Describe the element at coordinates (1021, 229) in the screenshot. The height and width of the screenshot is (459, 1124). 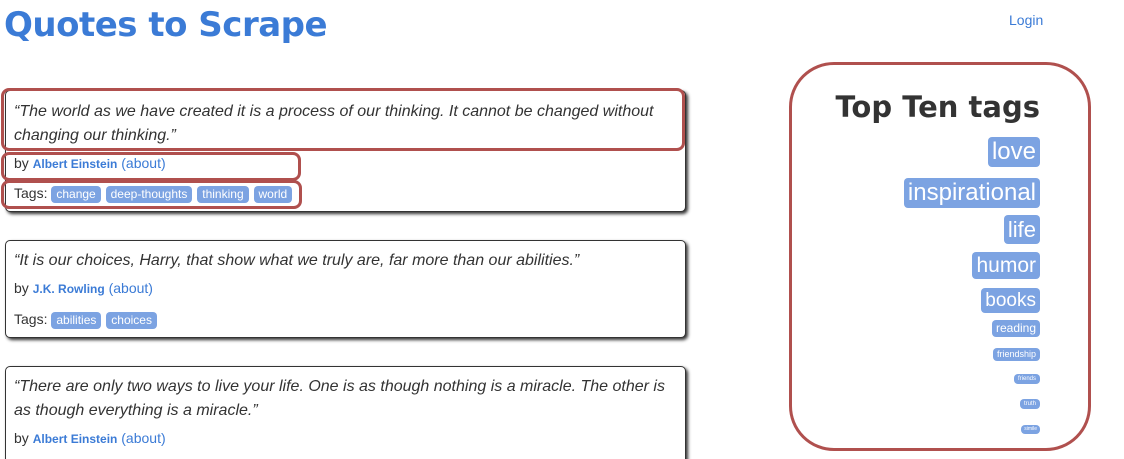
I see `top-tag-life: life` at that location.